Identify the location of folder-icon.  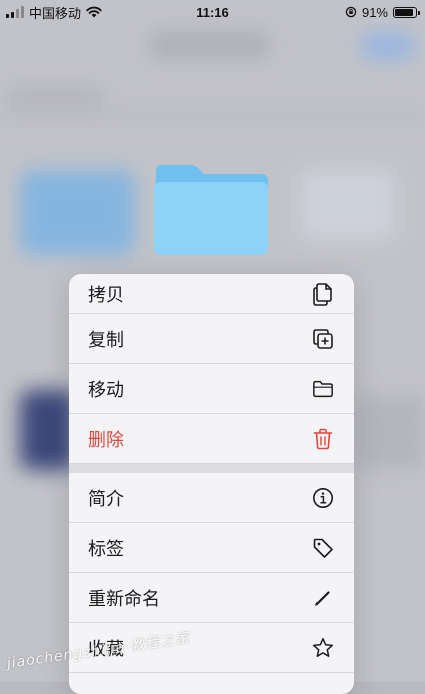
(323, 389).